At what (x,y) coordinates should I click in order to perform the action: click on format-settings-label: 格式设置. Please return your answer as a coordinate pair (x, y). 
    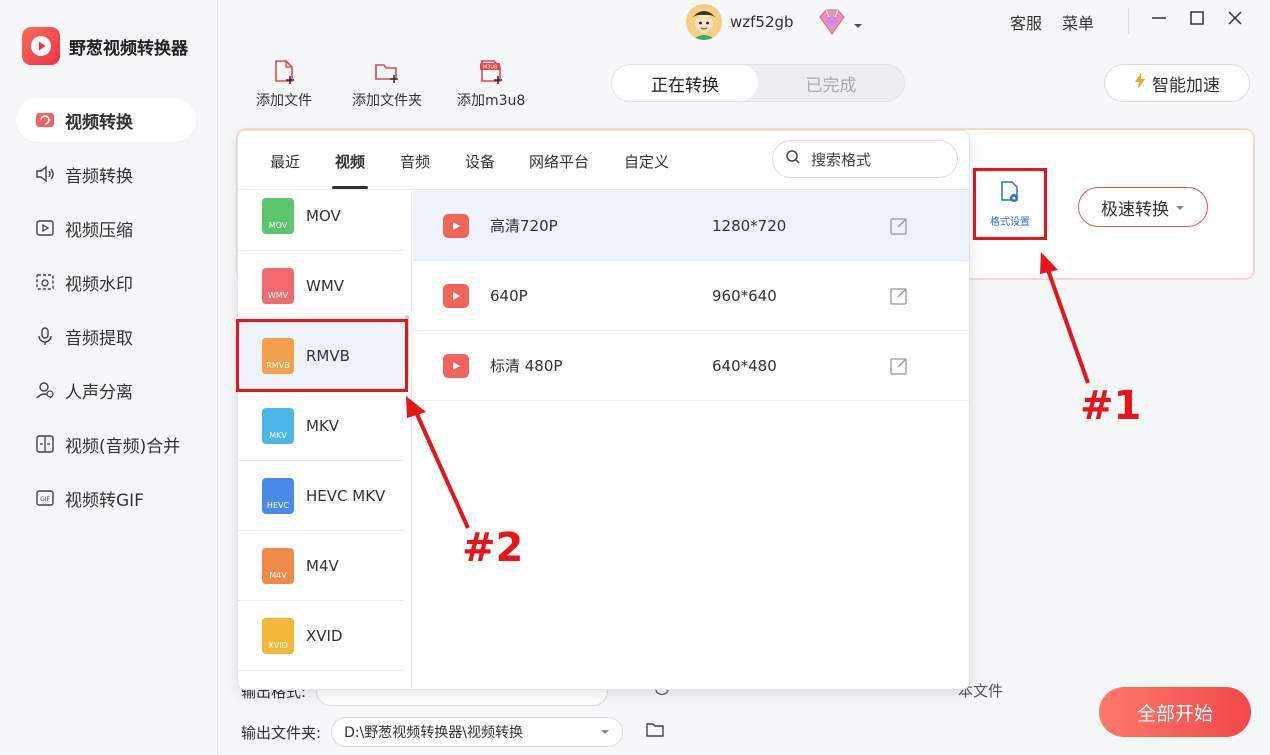
    Looking at the image, I should click on (1010, 222).